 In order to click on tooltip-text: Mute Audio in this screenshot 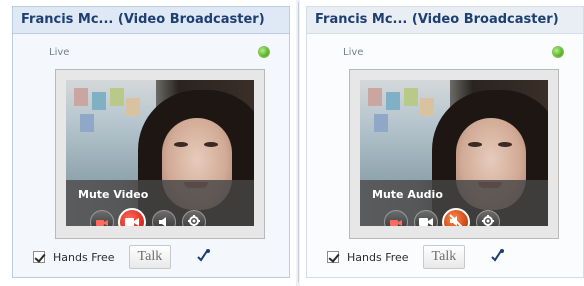, I will do `click(407, 194)`.